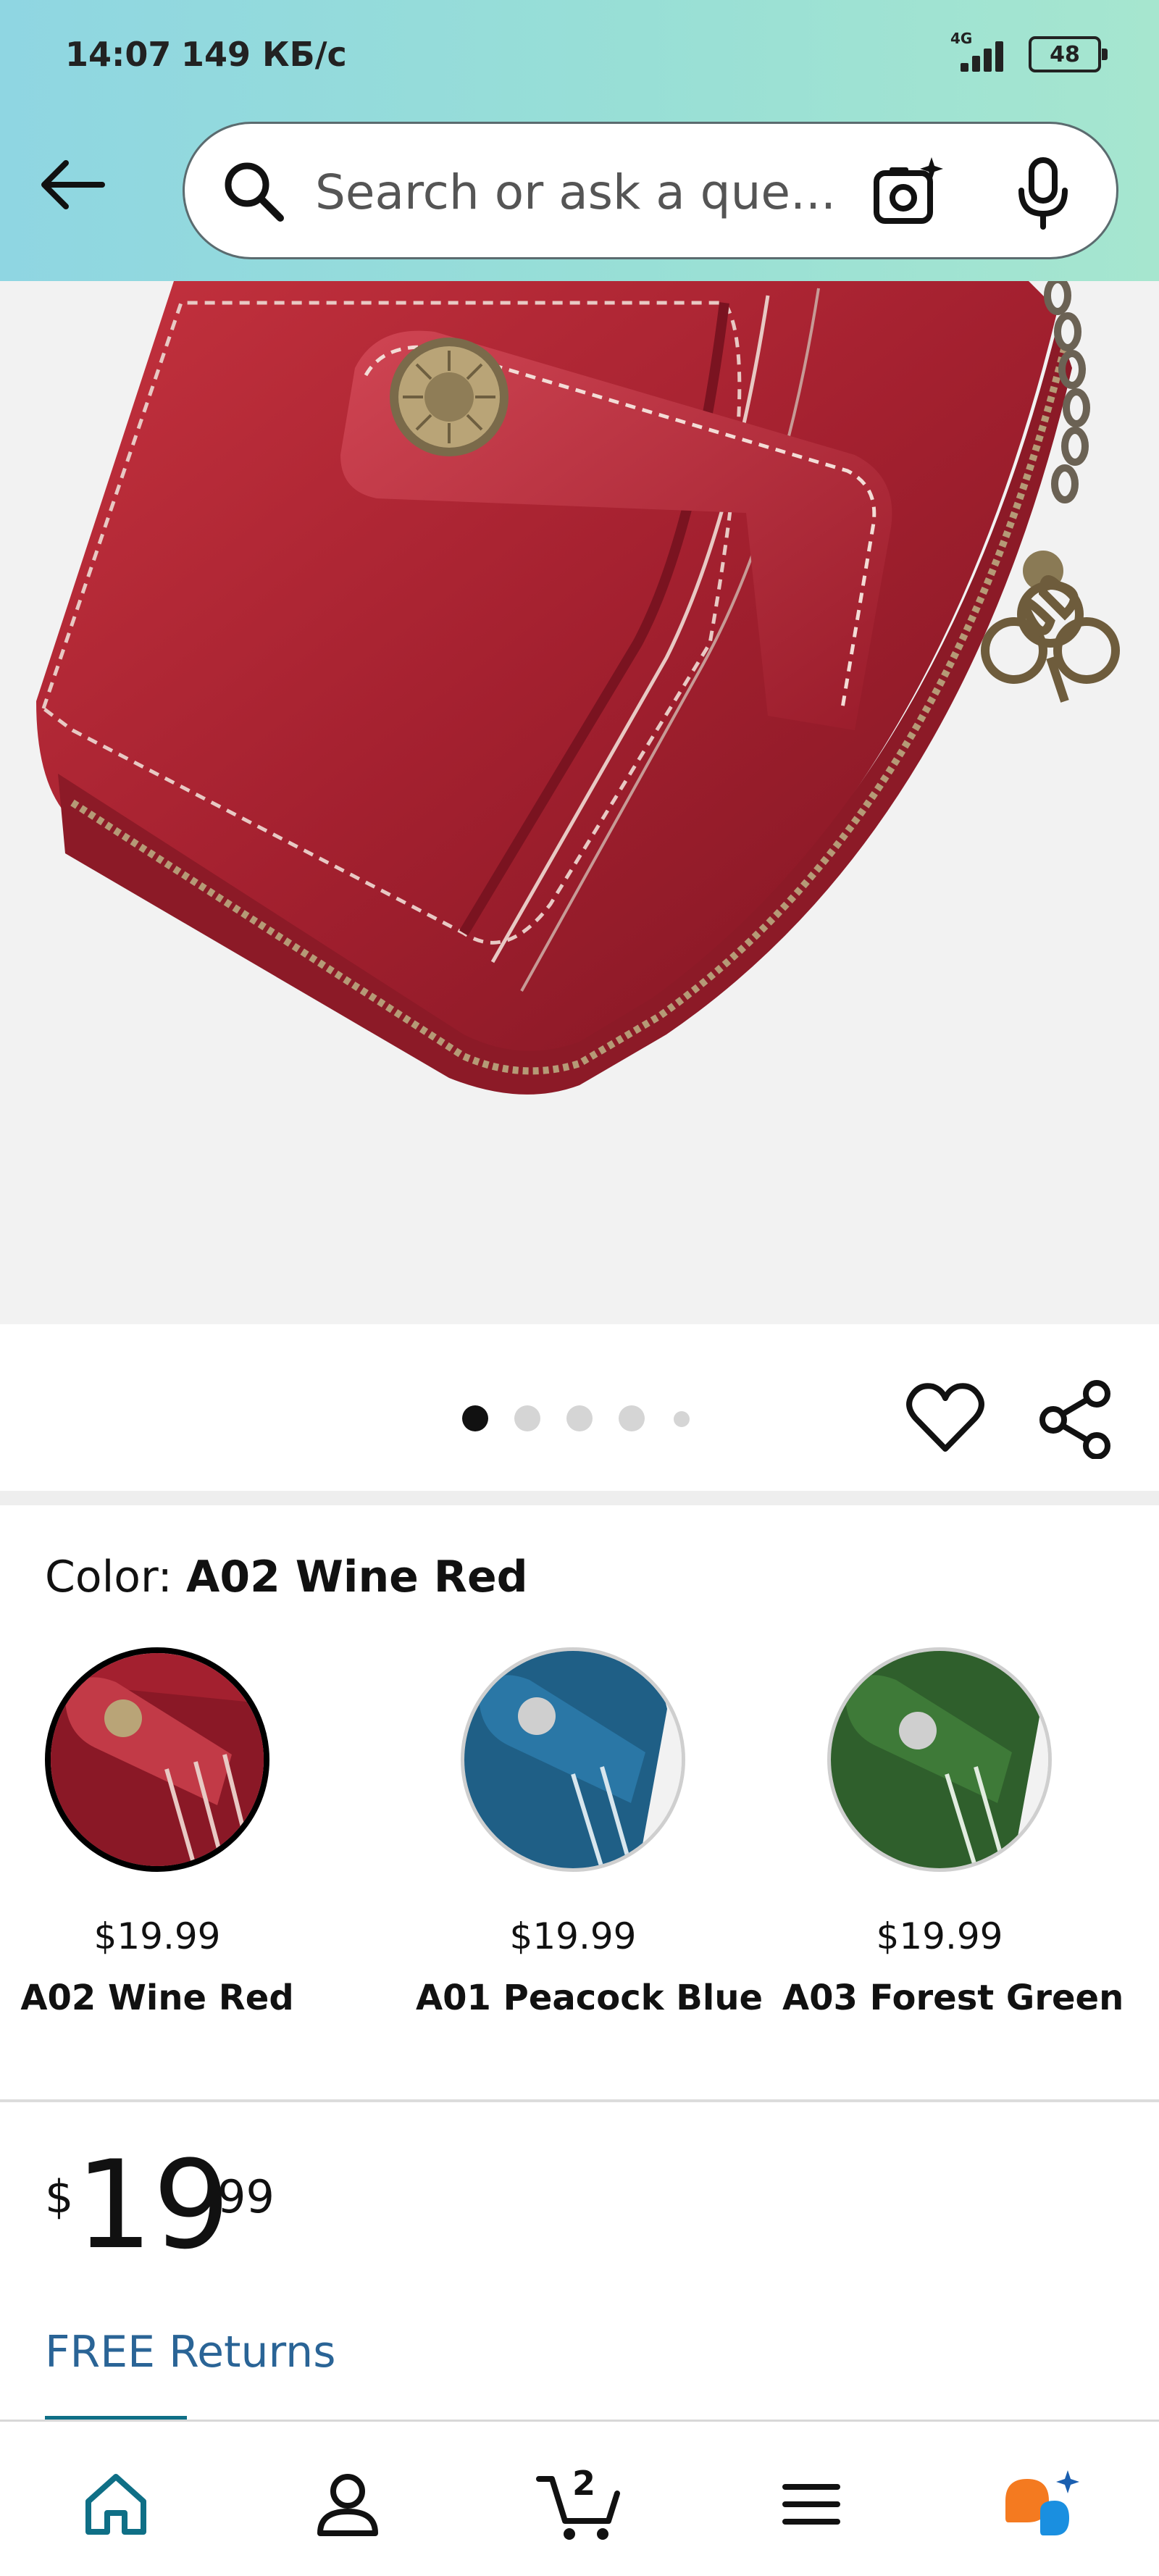  I want to click on search-icon, so click(254, 192).